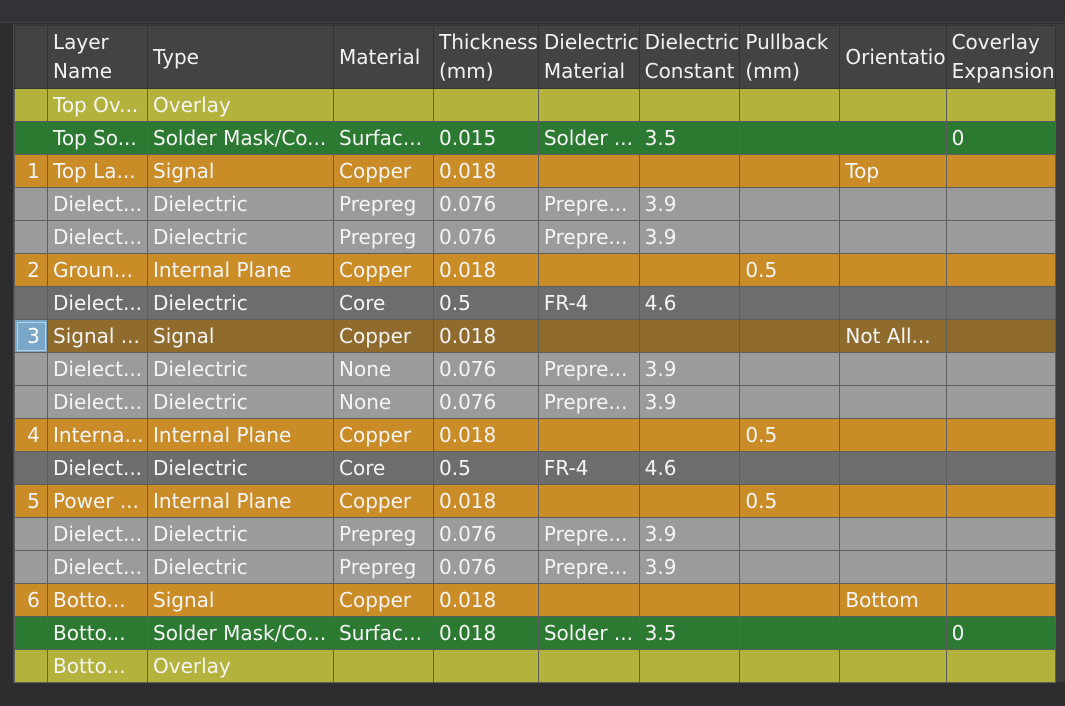 This screenshot has height=706, width=1065. What do you see at coordinates (240, 105) in the screenshot?
I see `cell-type: Overlay` at bounding box center [240, 105].